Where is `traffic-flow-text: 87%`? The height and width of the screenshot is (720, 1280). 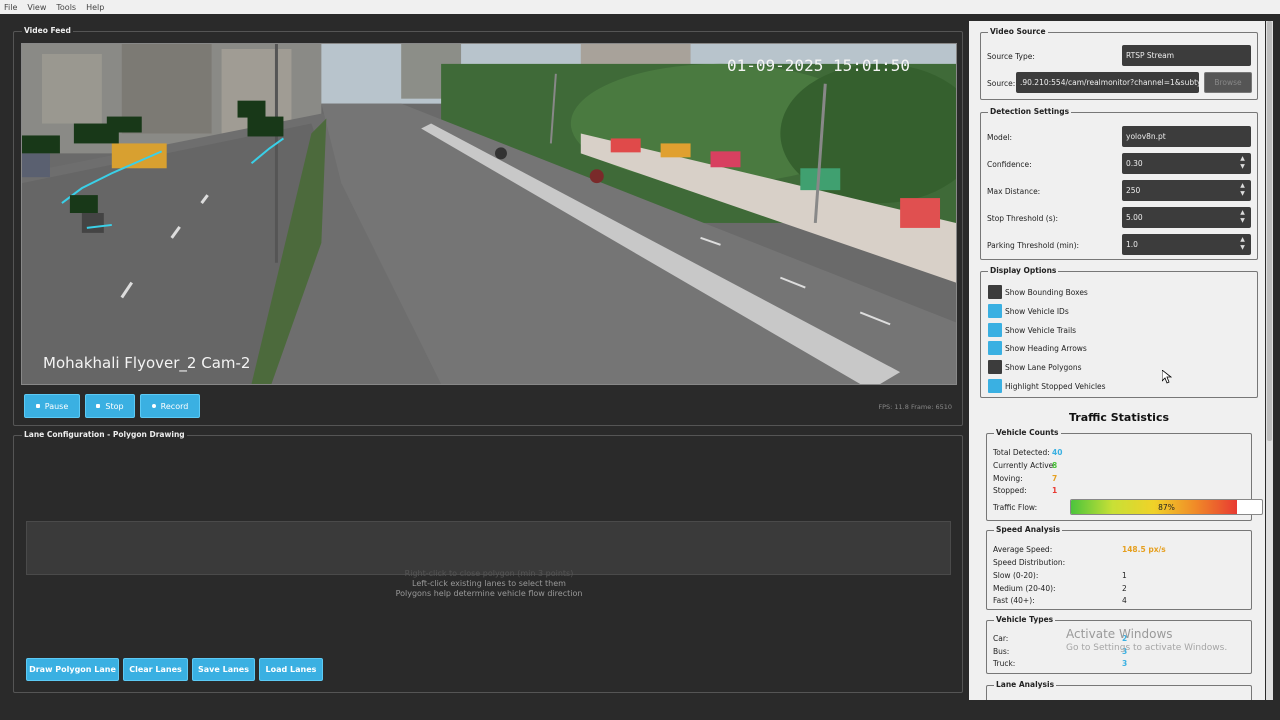 traffic-flow-text: 87% is located at coordinates (1166, 507).